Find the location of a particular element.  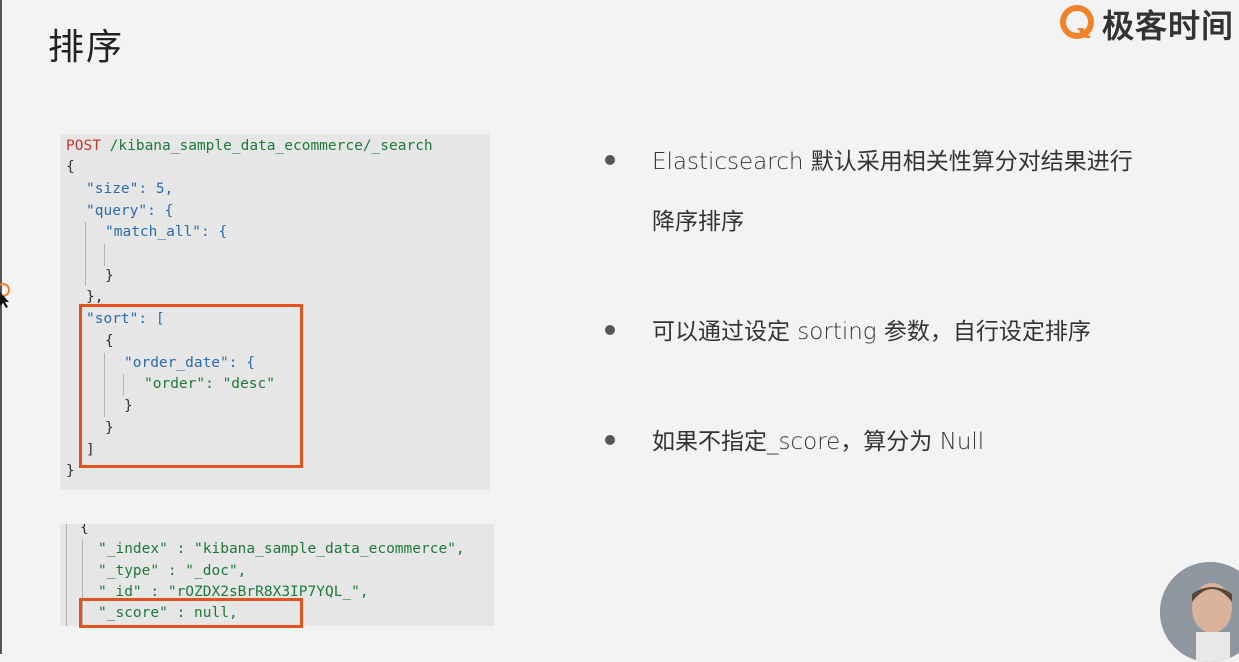

request-path: /kibana_sample_data_ecommerce/_search is located at coordinates (271, 146).